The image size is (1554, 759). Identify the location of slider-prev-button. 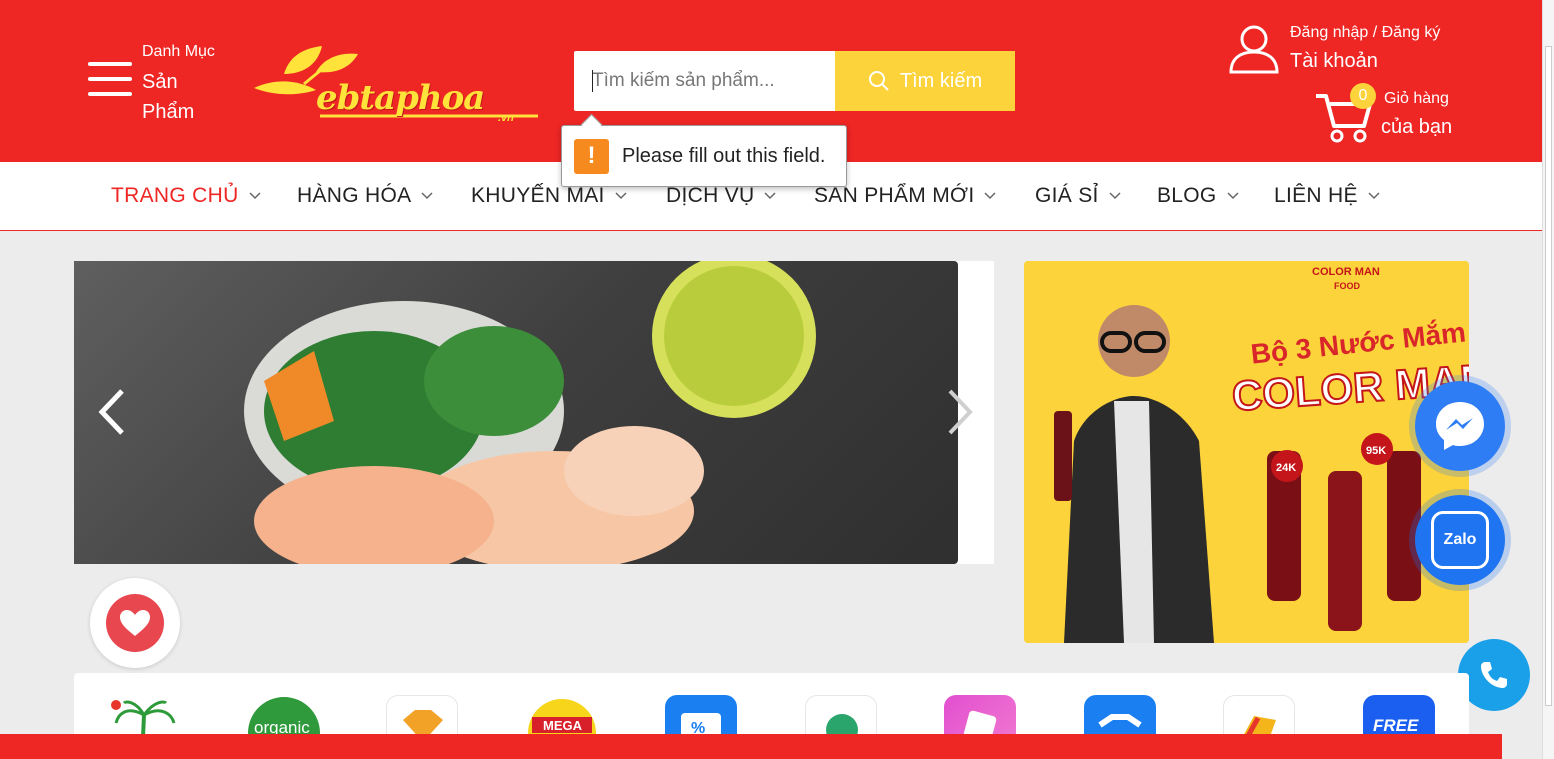
(112, 412).